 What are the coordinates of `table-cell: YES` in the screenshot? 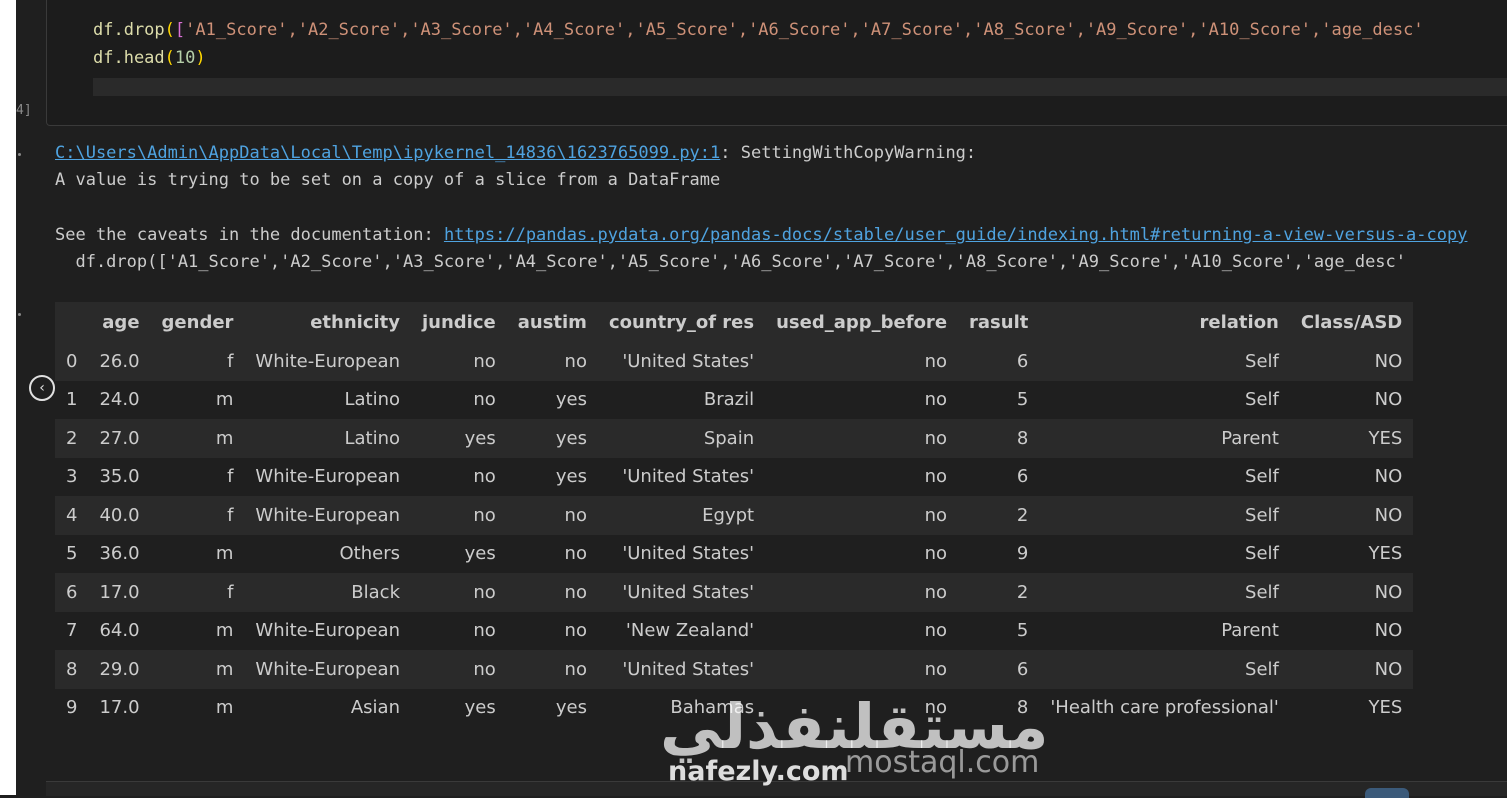 It's located at (1385, 554).